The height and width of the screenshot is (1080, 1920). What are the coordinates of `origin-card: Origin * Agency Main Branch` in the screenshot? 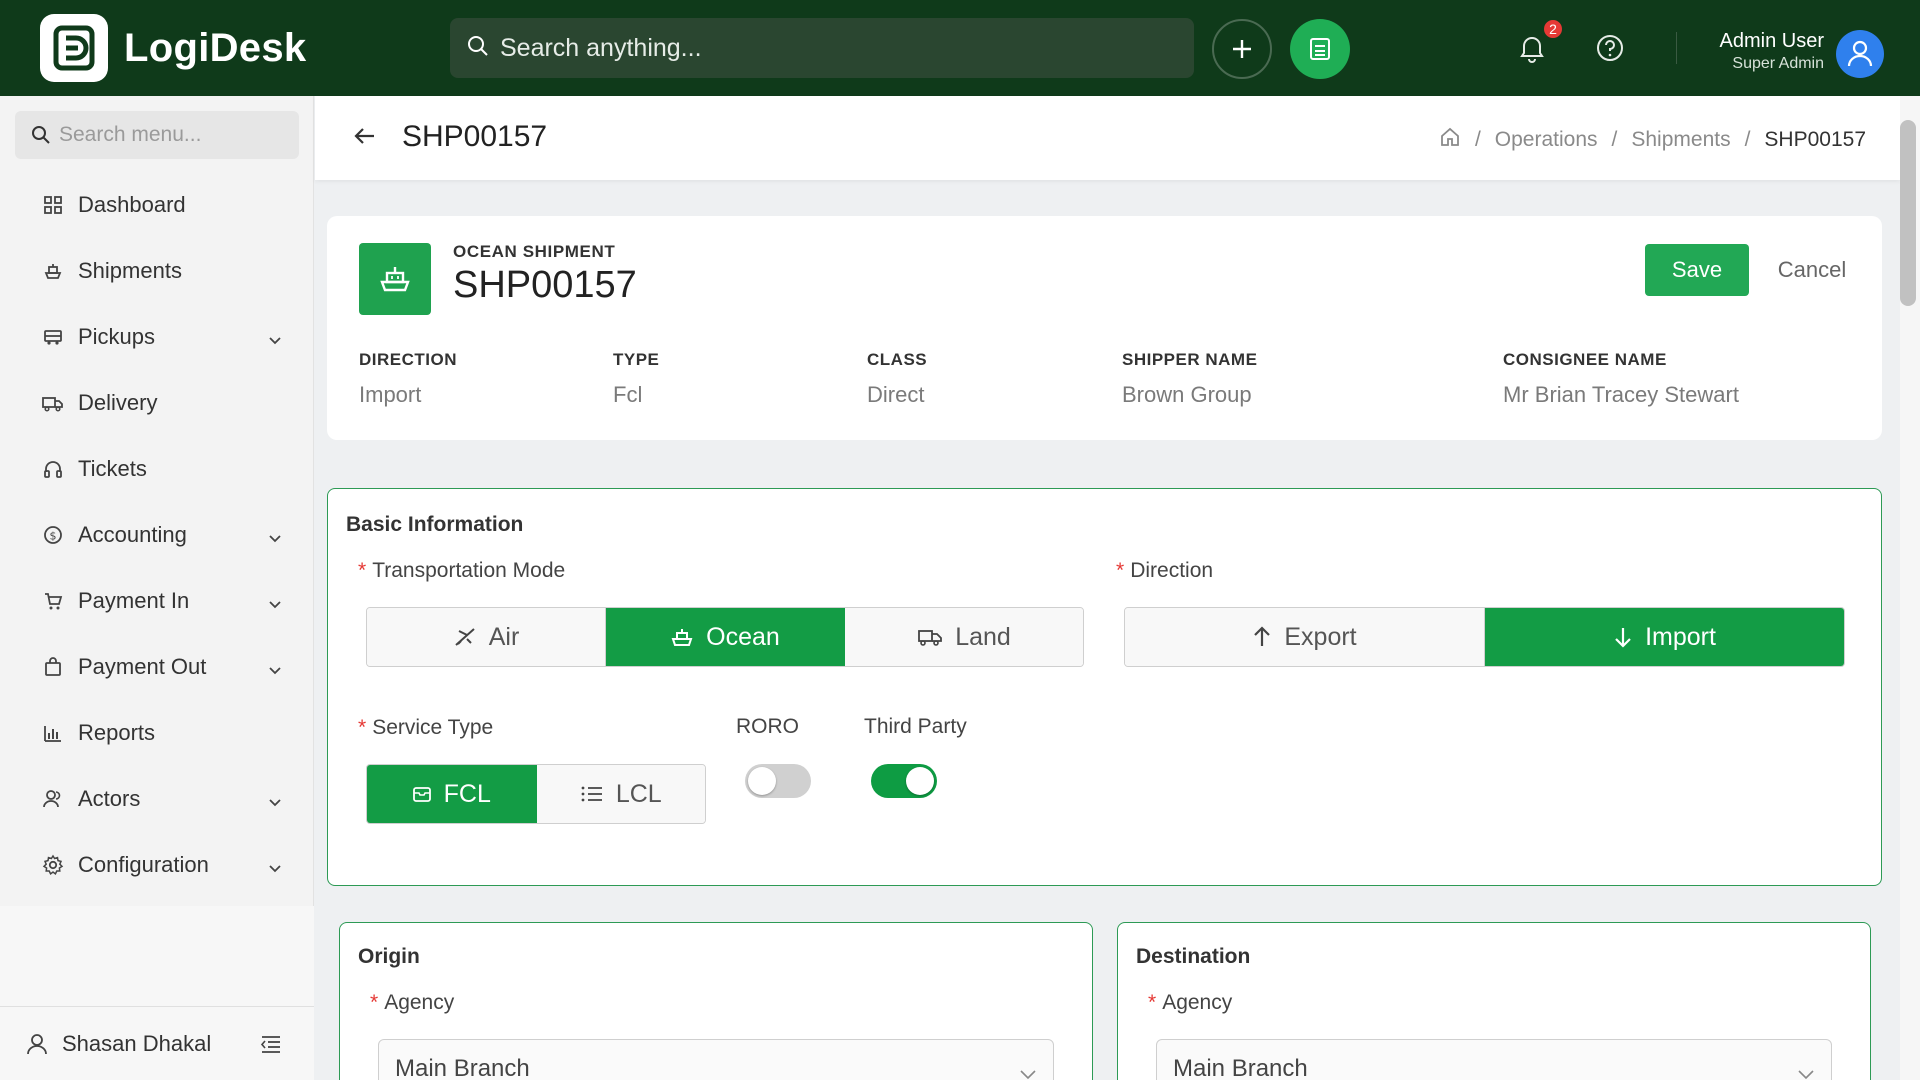 It's located at (716, 1001).